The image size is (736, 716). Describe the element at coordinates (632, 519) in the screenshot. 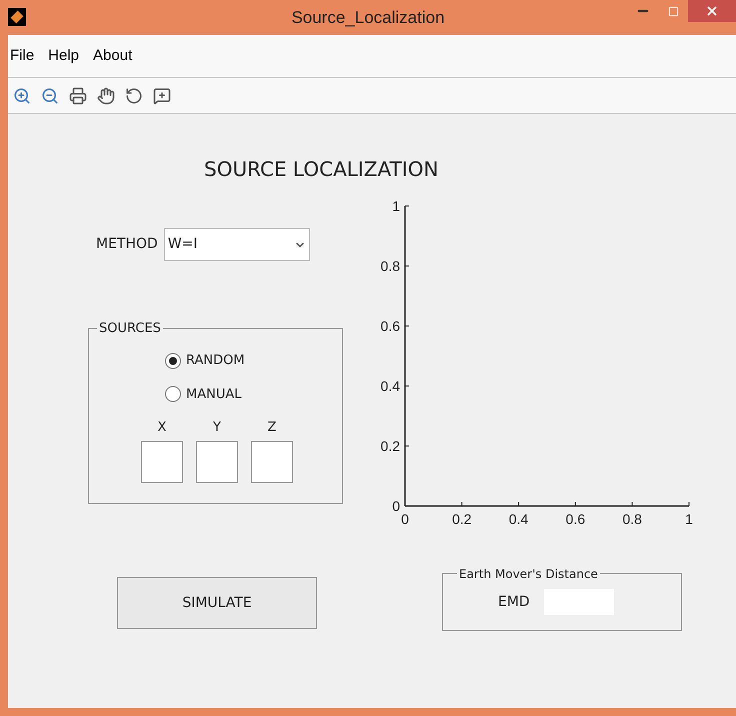

I see `x-tick-label: 0.8` at that location.